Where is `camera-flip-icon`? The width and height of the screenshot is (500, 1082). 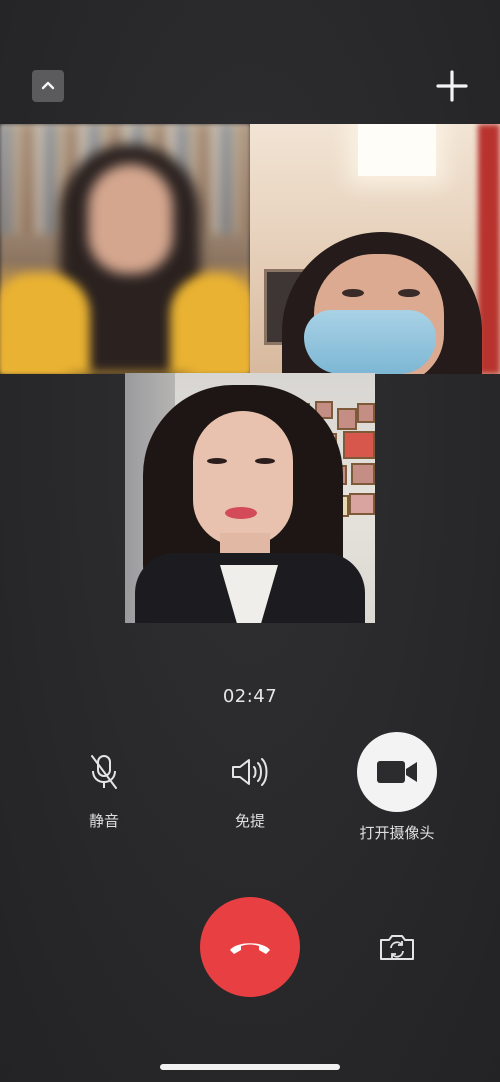
camera-flip-icon is located at coordinates (397, 947).